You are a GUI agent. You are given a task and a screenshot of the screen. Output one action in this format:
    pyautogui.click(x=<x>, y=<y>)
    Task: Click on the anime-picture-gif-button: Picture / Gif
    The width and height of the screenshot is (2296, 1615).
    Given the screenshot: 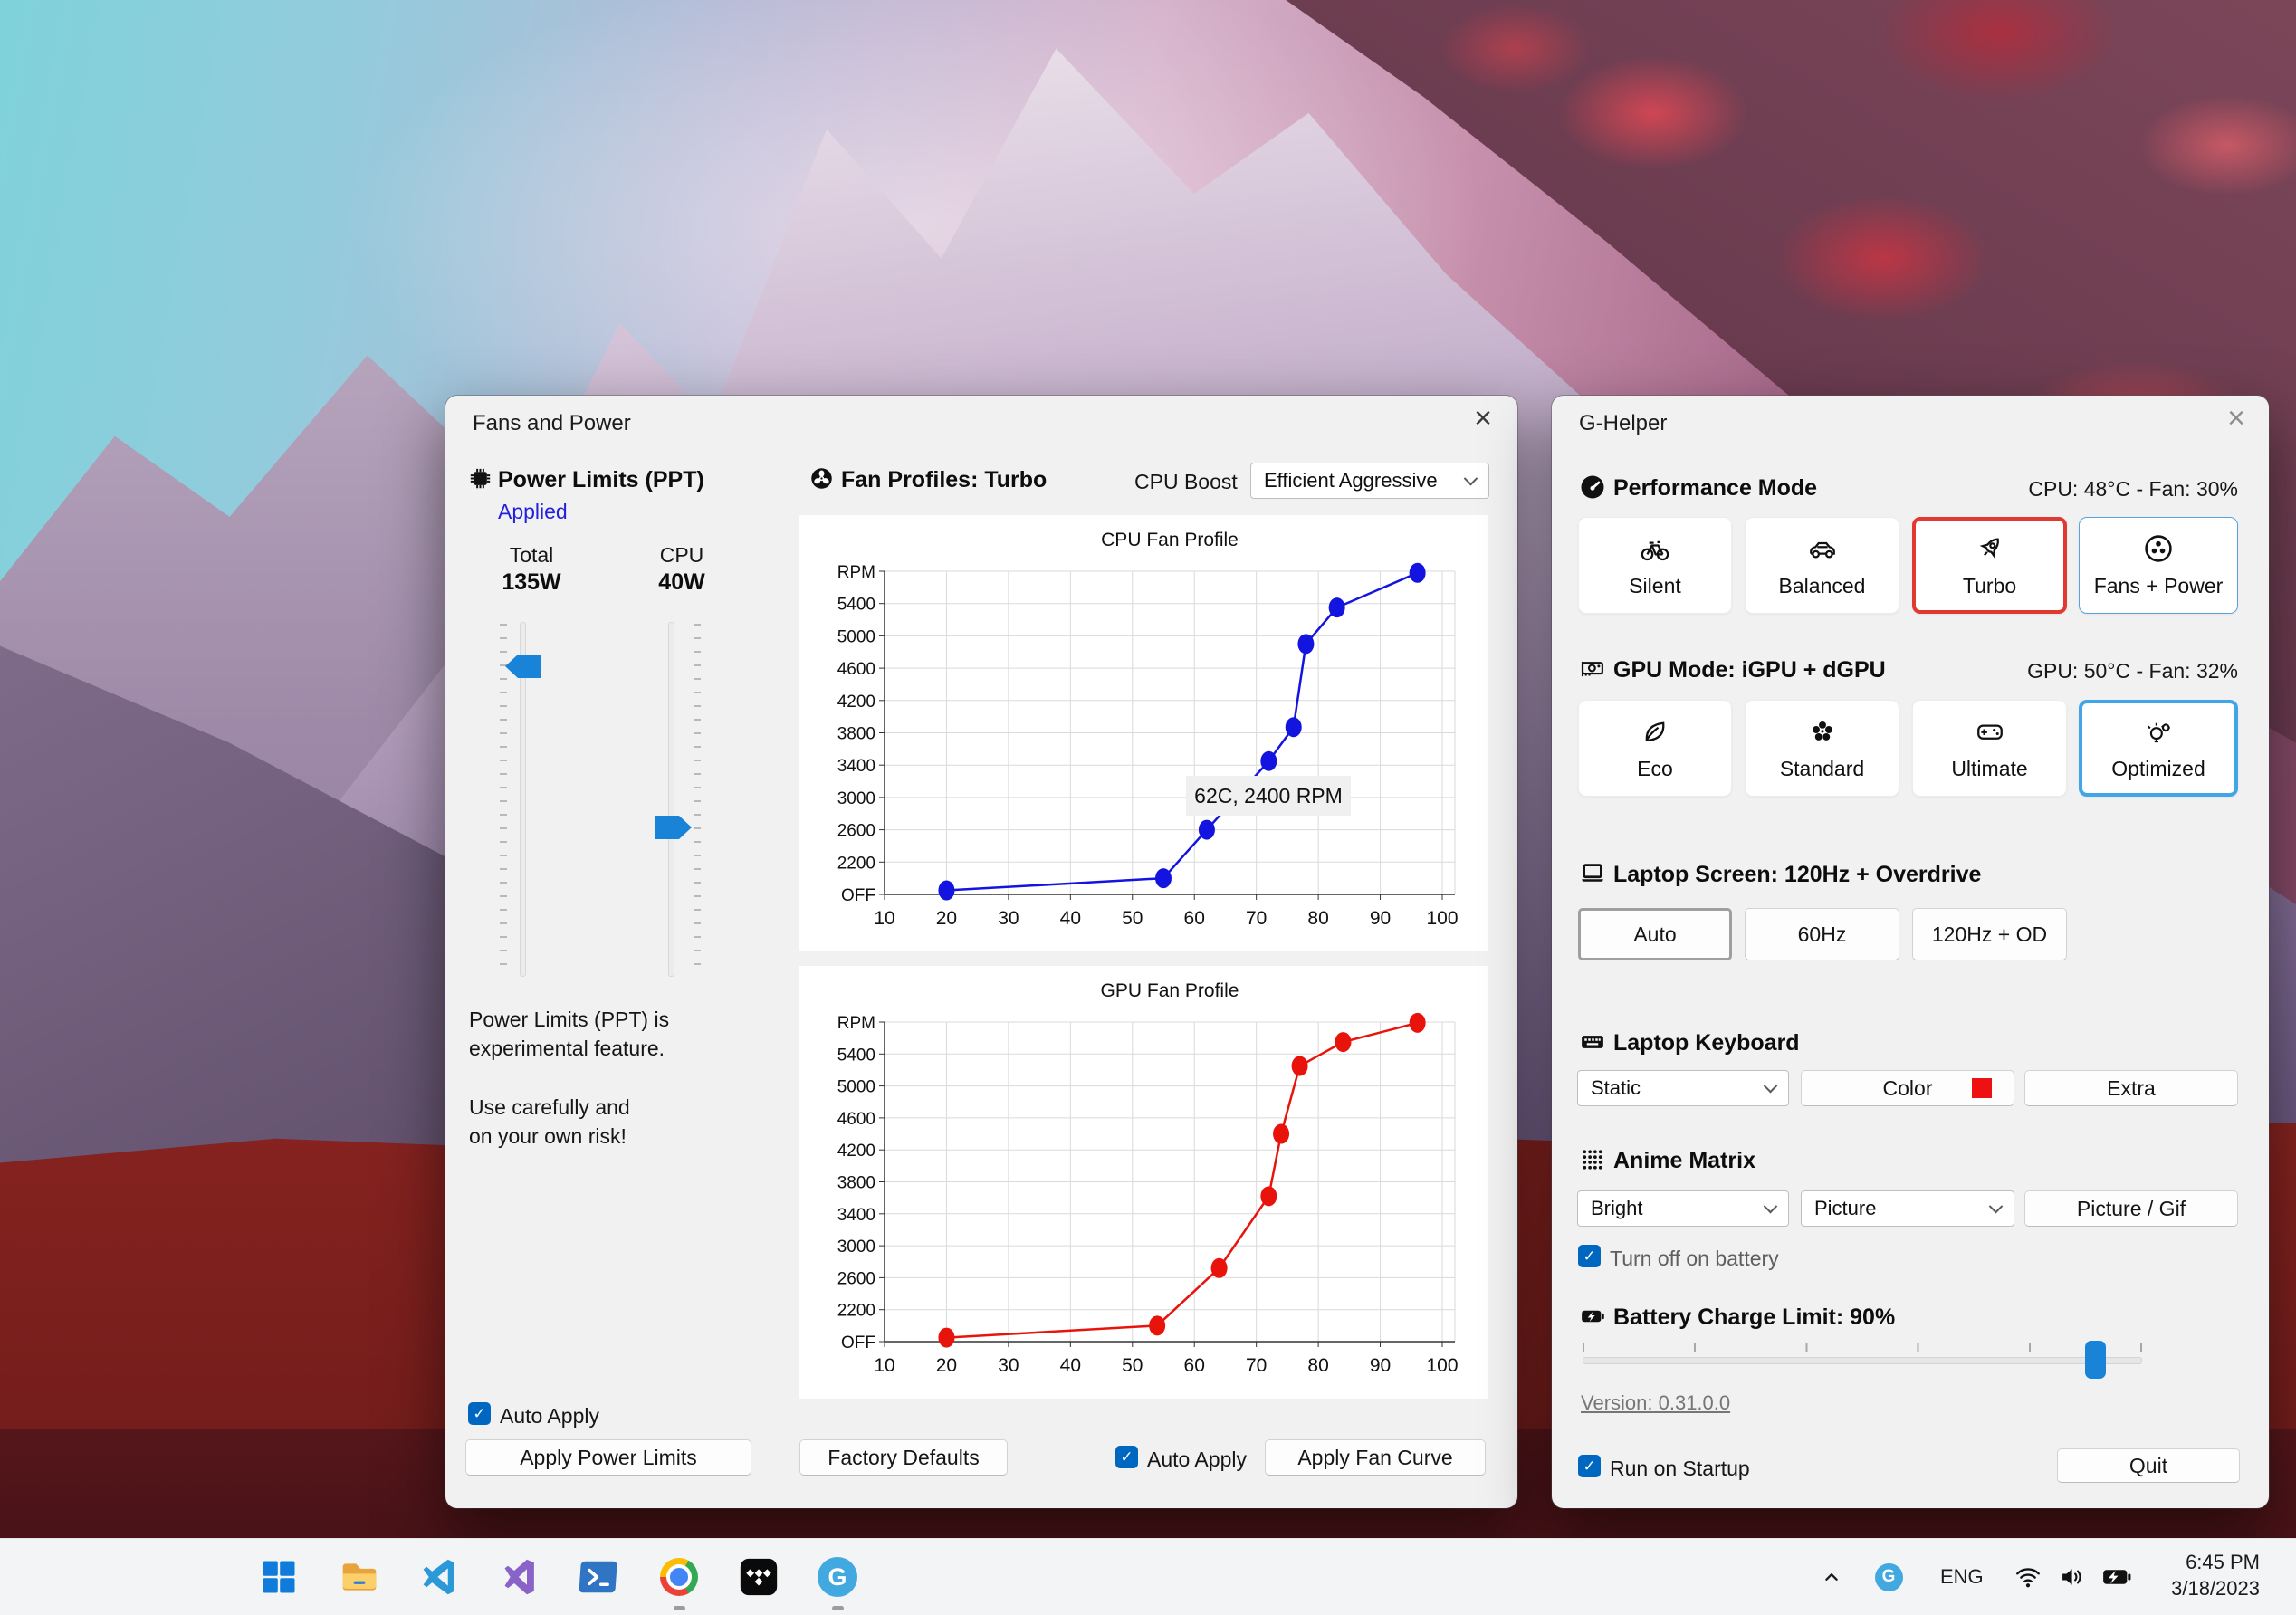 What is the action you would take?
    pyautogui.click(x=2131, y=1208)
    